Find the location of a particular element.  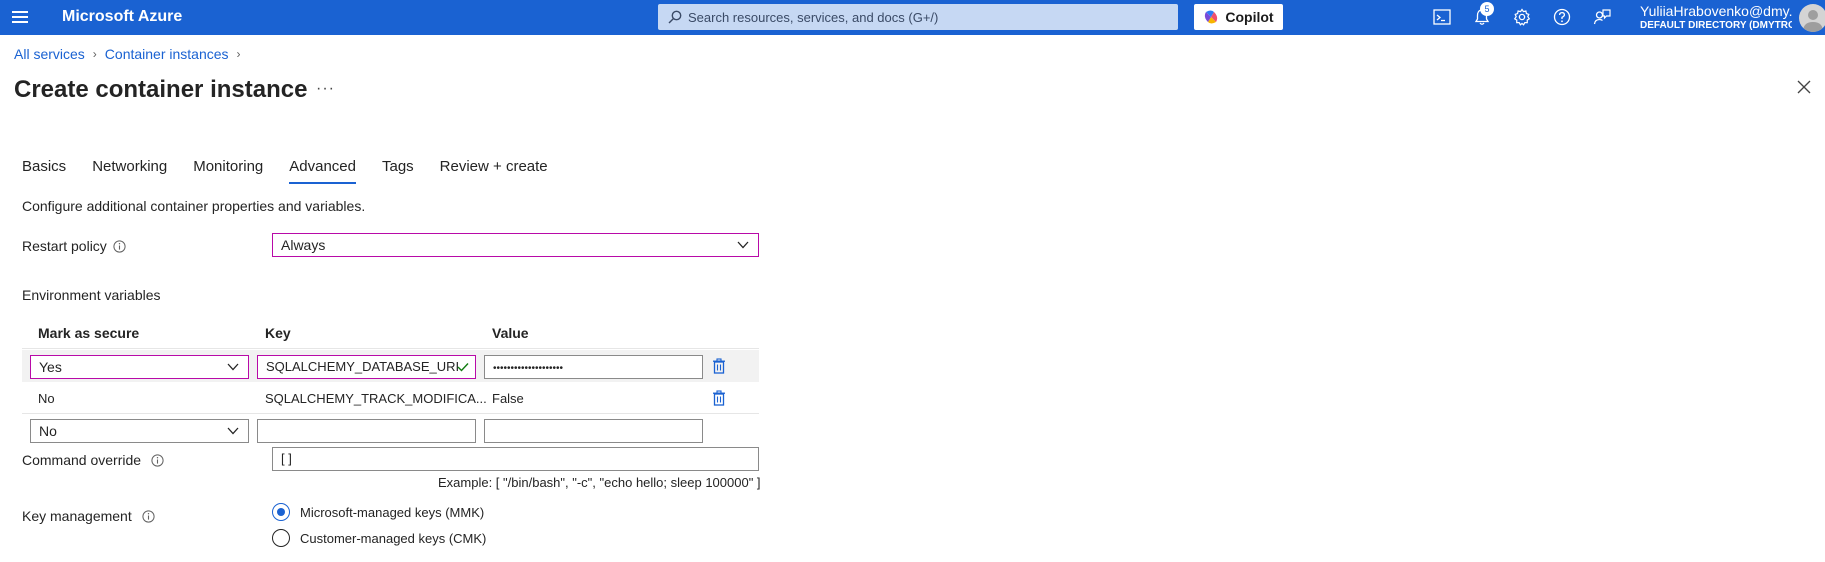

close-icon is located at coordinates (1804, 87).